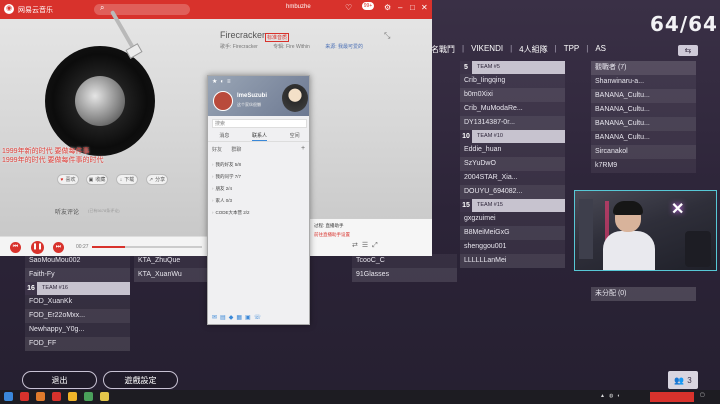 This screenshot has height=404, width=720. I want to click on player-slot: b0m0Xixi, so click(512, 95).